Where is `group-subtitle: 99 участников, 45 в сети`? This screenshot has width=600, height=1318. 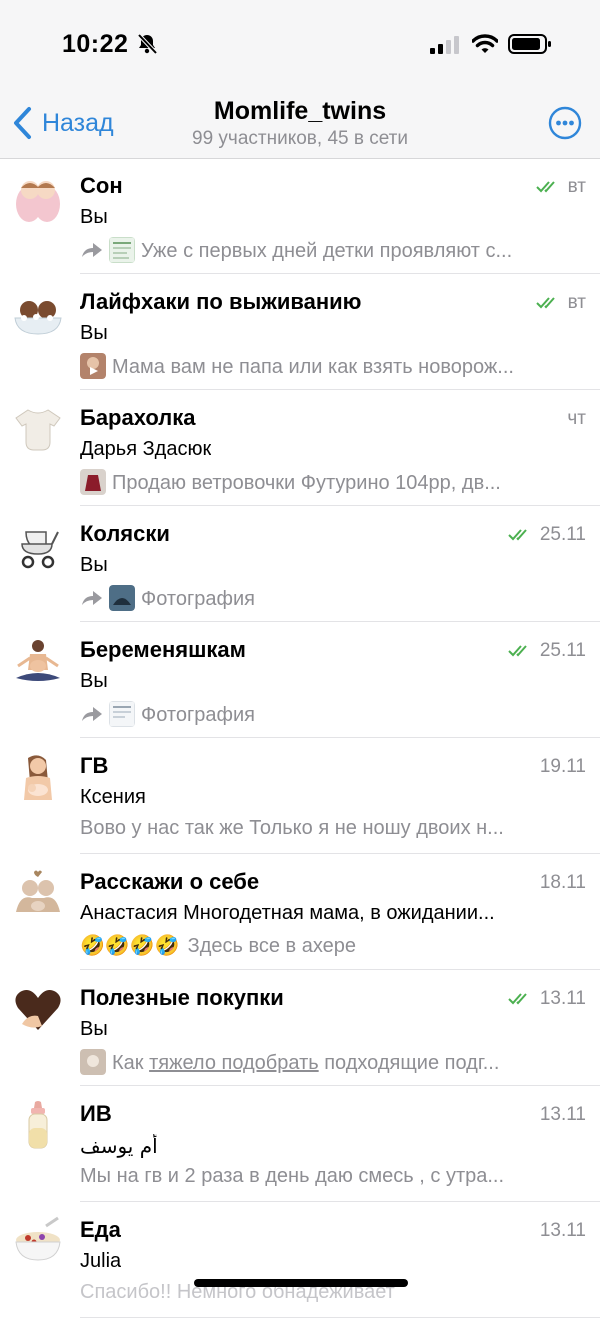
group-subtitle: 99 участников, 45 в сети is located at coordinates (300, 138).